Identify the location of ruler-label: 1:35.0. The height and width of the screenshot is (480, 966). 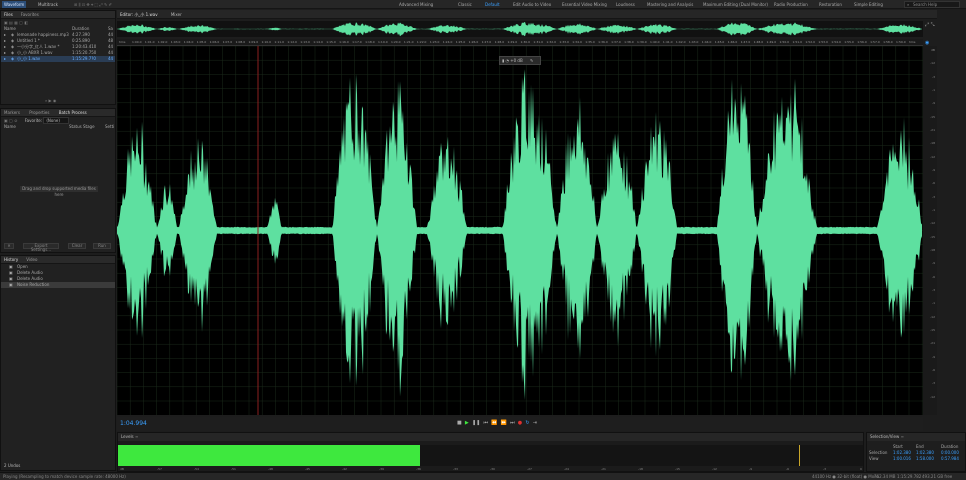
(590, 42).